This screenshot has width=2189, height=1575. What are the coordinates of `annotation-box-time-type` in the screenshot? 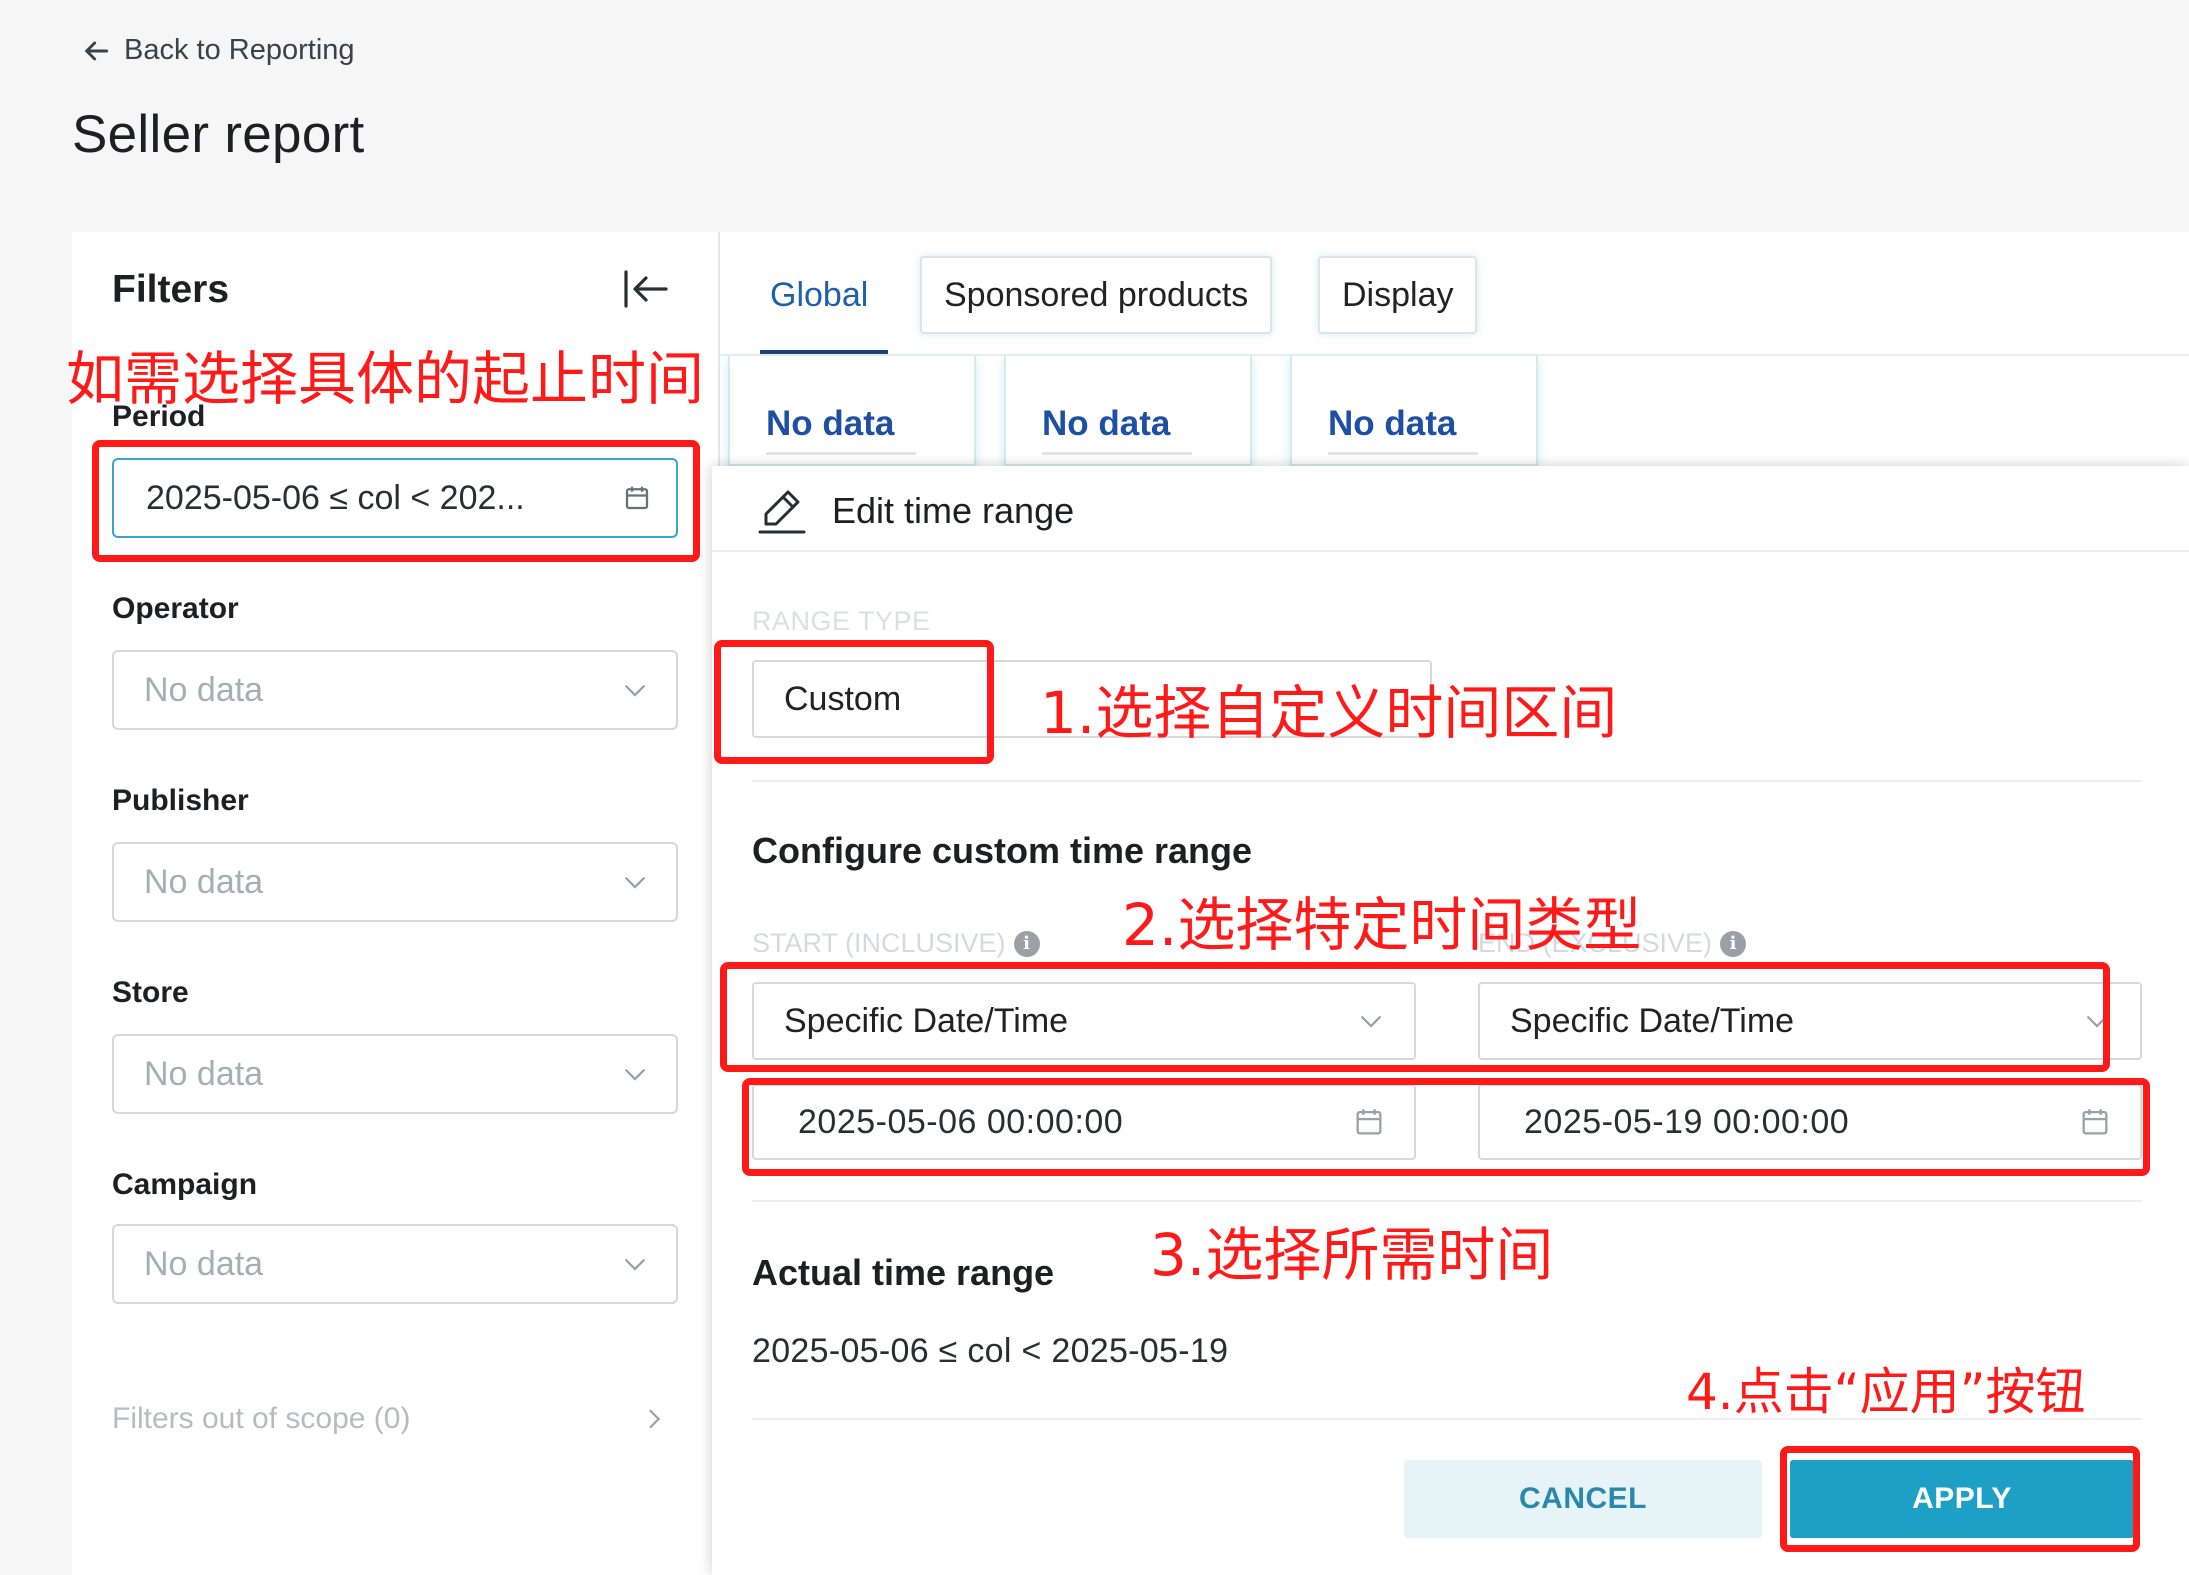 It's located at (1415, 1017).